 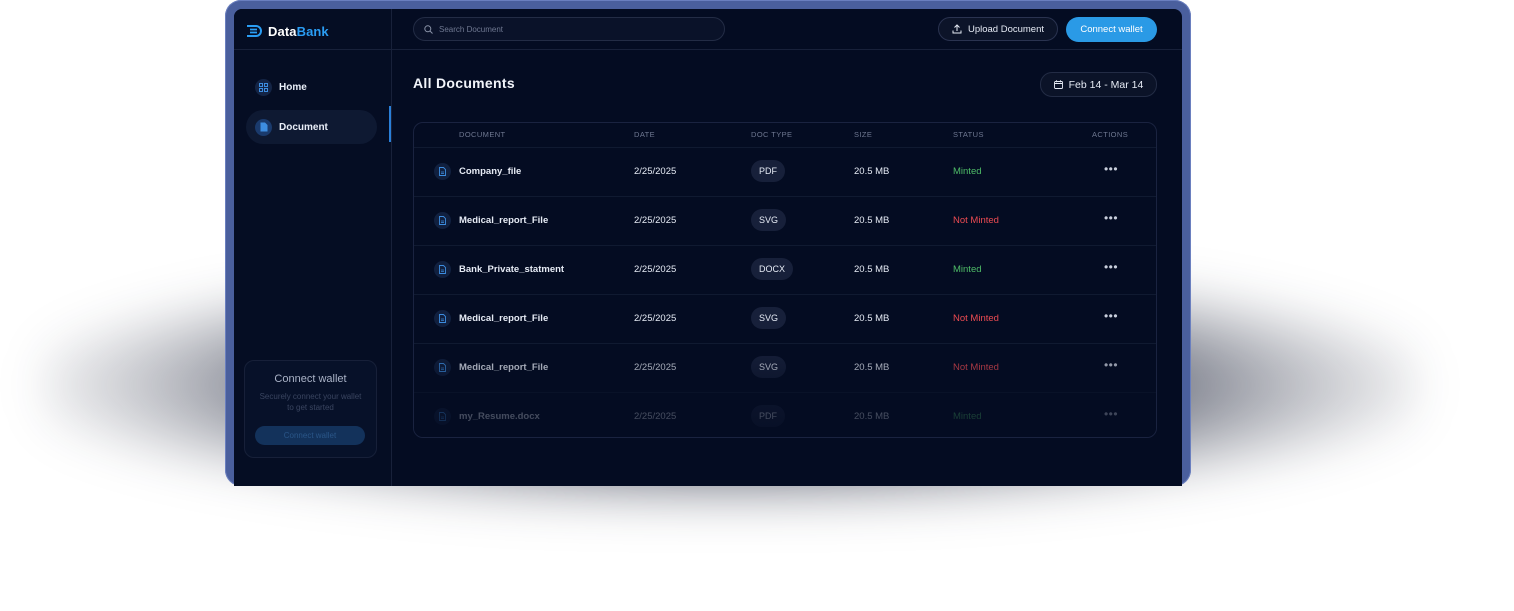 I want to click on sidebar-item-label: Document, so click(x=303, y=127).